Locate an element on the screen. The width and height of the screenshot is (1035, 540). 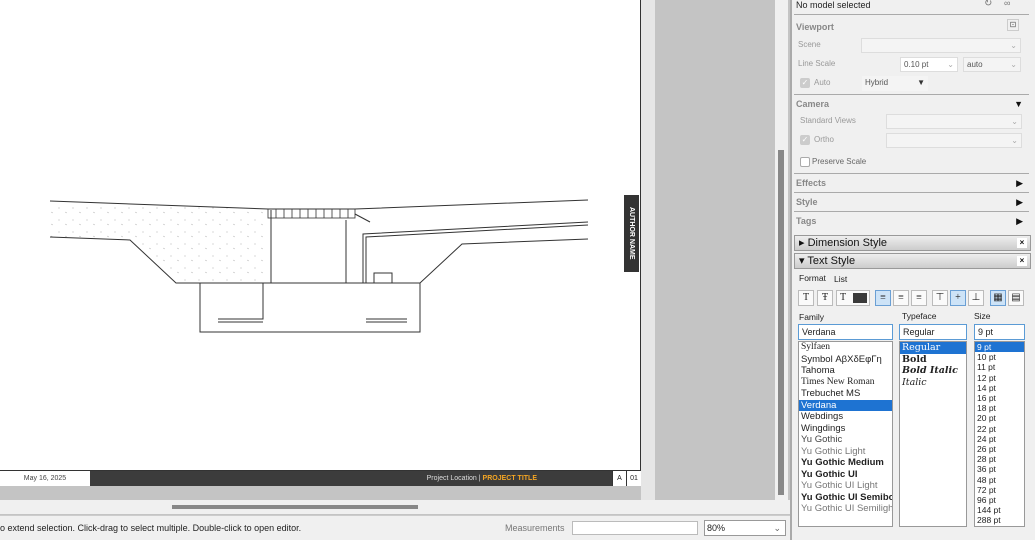
list-item: Tahoma is located at coordinates (845, 371).